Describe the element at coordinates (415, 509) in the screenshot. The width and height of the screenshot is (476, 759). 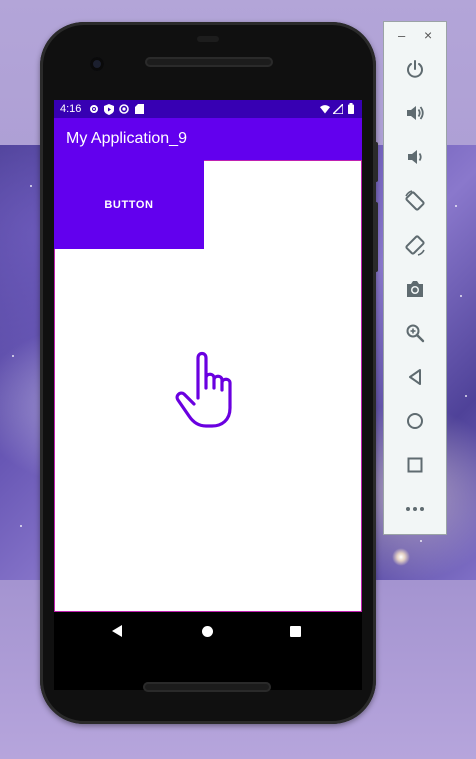
I see `more-icon` at that location.